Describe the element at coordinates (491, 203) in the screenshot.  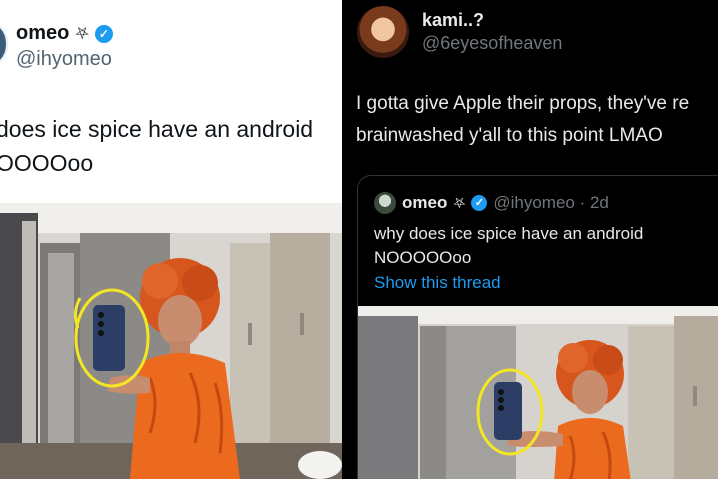
I see `quoted-author-row: omeo ⛧ ✓ @ihyomeo · 2d` at that location.